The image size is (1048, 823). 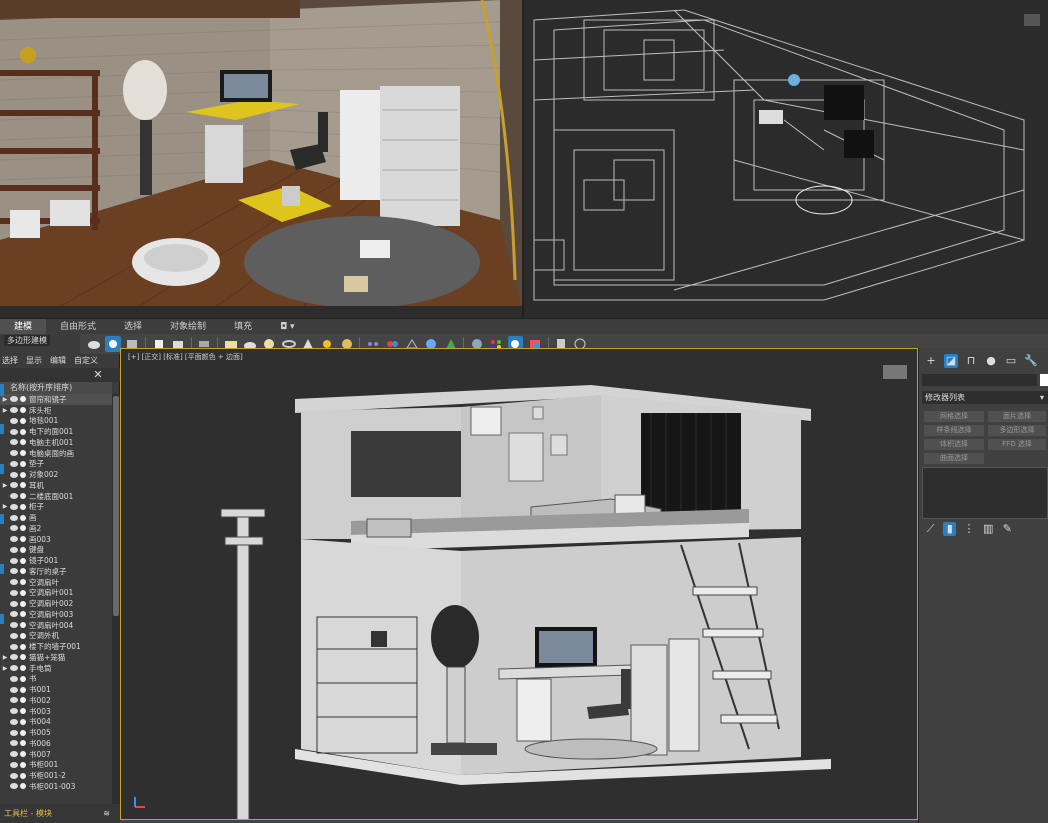 What do you see at coordinates (930, 529) in the screenshot?
I see `pin-icon: ⟋` at bounding box center [930, 529].